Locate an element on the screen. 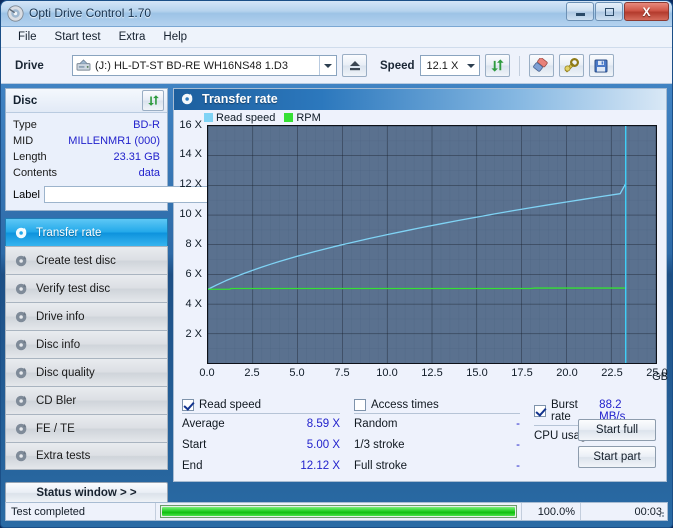  sidebar-item-extra-tests: Extra tests is located at coordinates (86, 456).